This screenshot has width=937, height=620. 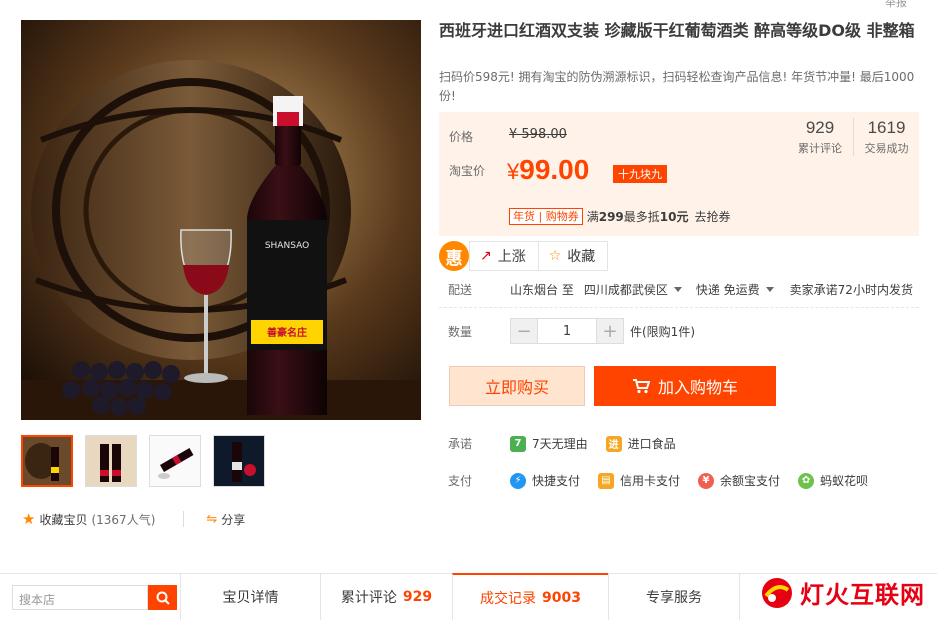 What do you see at coordinates (820, 127) in the screenshot?
I see `reviews-count: 929` at bounding box center [820, 127].